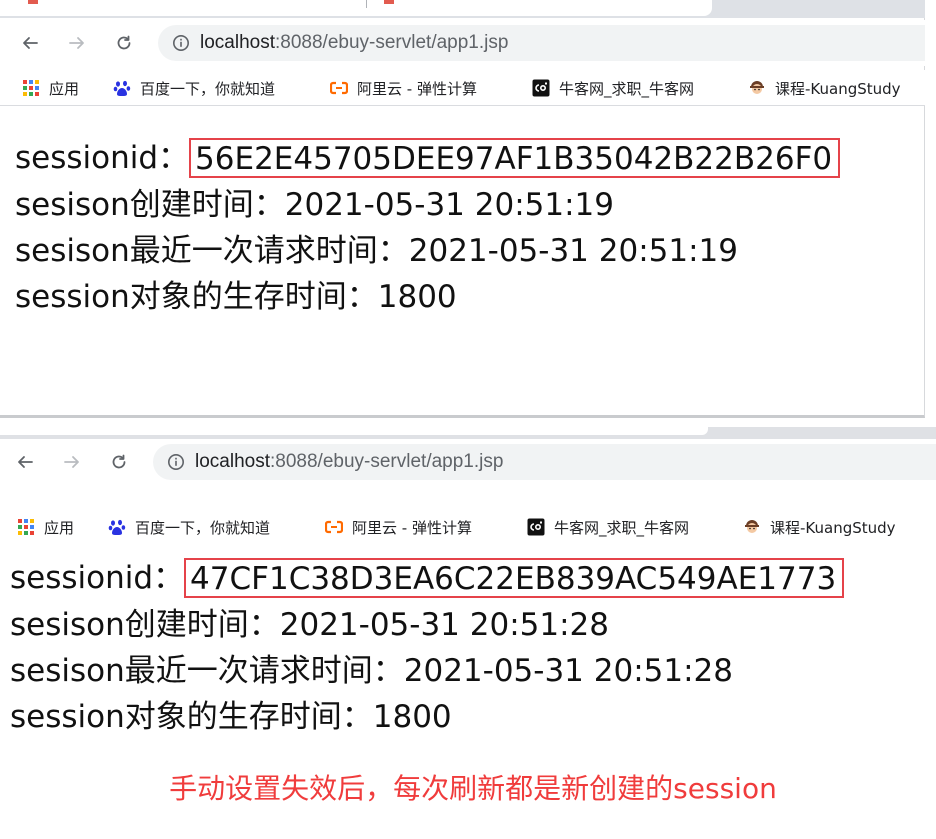 The image size is (936, 839). Describe the element at coordinates (366, 4) in the screenshot. I see `tab-separator` at that location.